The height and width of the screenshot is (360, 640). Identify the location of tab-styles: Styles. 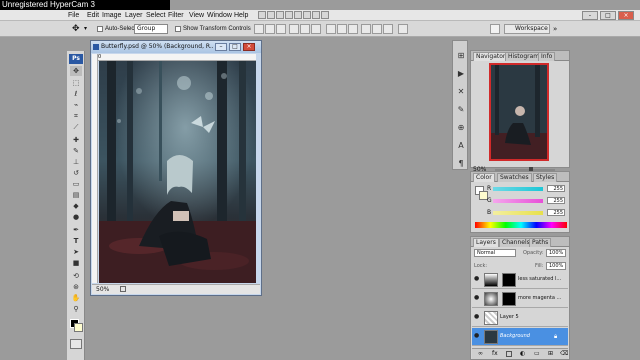
(545, 177).